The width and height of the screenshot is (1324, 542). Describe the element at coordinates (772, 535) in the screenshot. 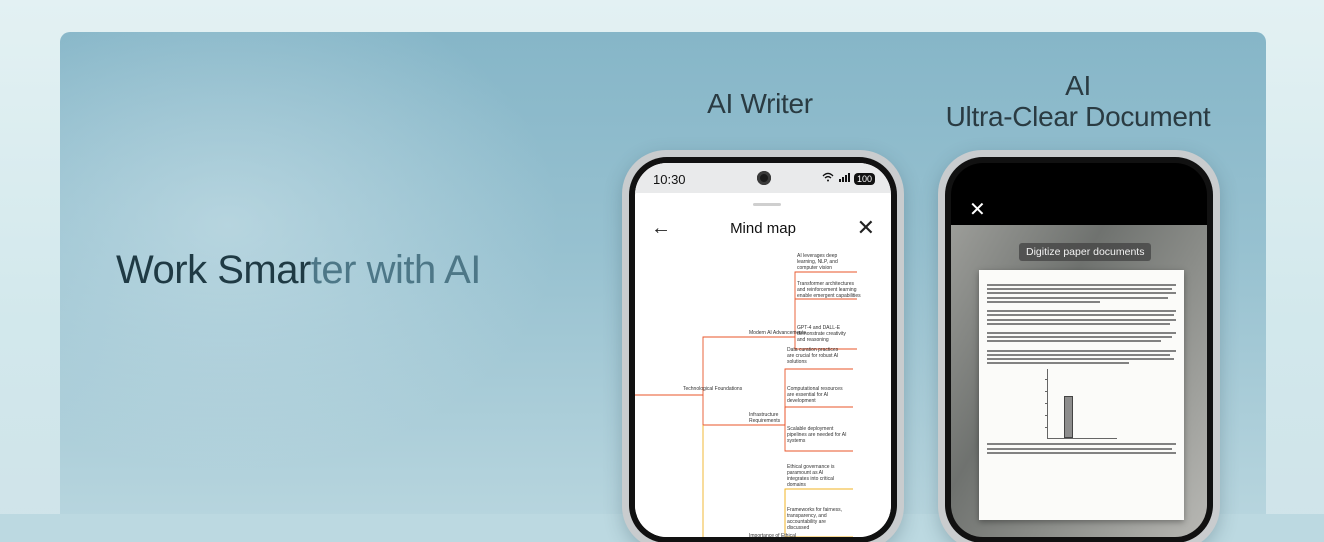

I see `mind-map-branch: Importance of Ethical` at that location.